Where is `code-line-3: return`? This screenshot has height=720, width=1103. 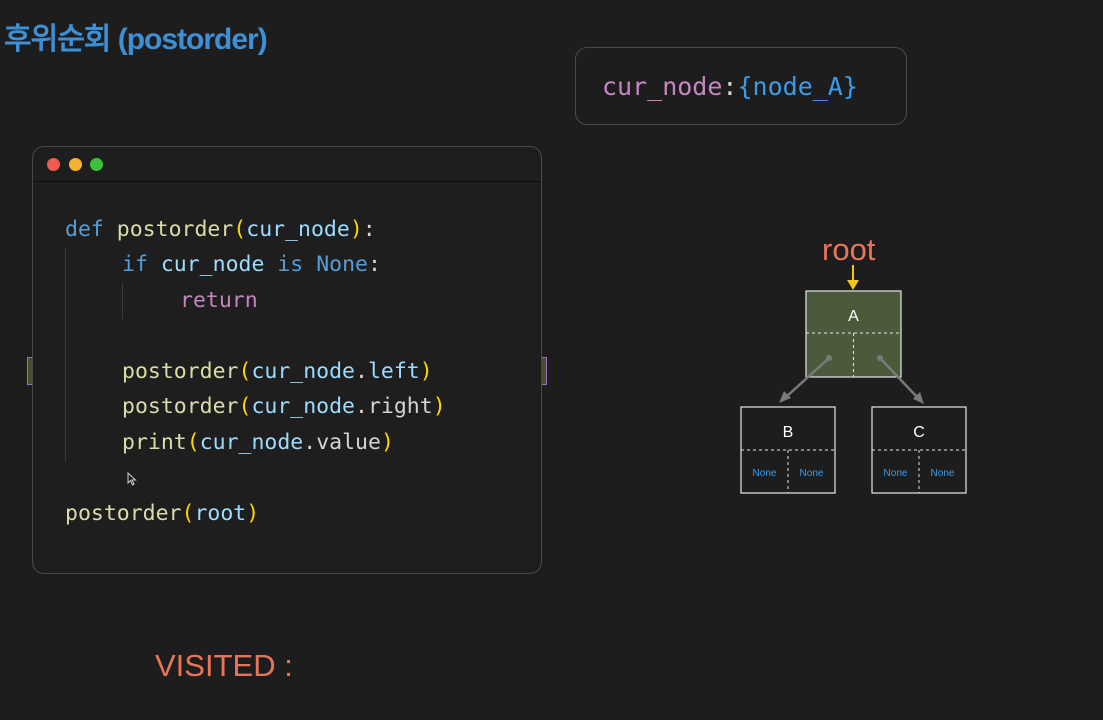
code-line-3: return is located at coordinates (219, 301).